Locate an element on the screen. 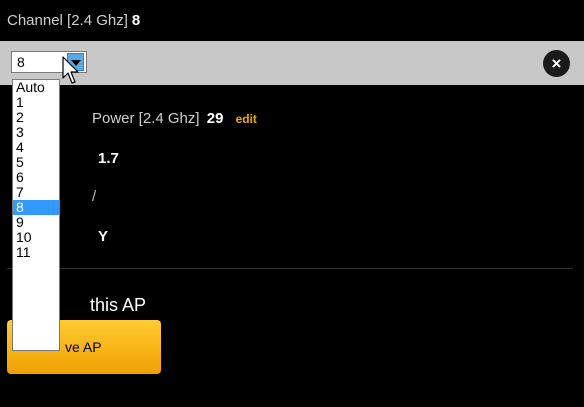 The height and width of the screenshot is (407, 584). row4: / is located at coordinates (94, 196).